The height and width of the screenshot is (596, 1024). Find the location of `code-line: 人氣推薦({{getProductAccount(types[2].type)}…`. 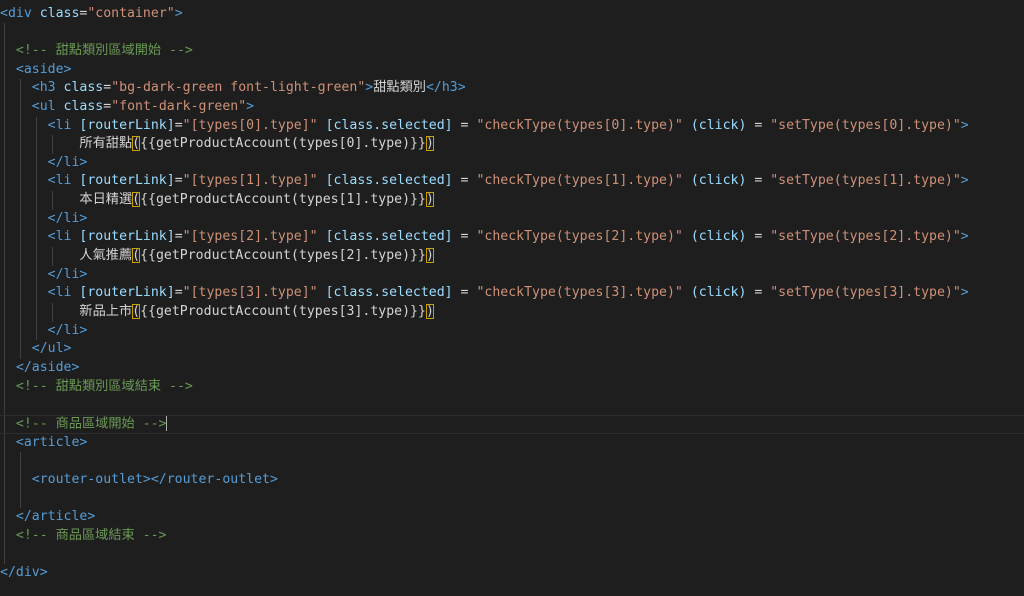

code-line: 人氣推薦({{getProductAccount(types[2].type)}… is located at coordinates (512, 256).